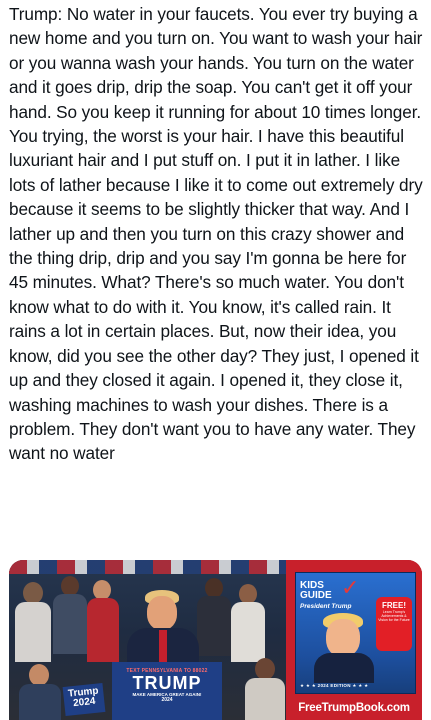 The width and height of the screenshot is (431, 720). Describe the element at coordinates (394, 605) in the screenshot. I see `free-badge-label: FREE!` at that location.